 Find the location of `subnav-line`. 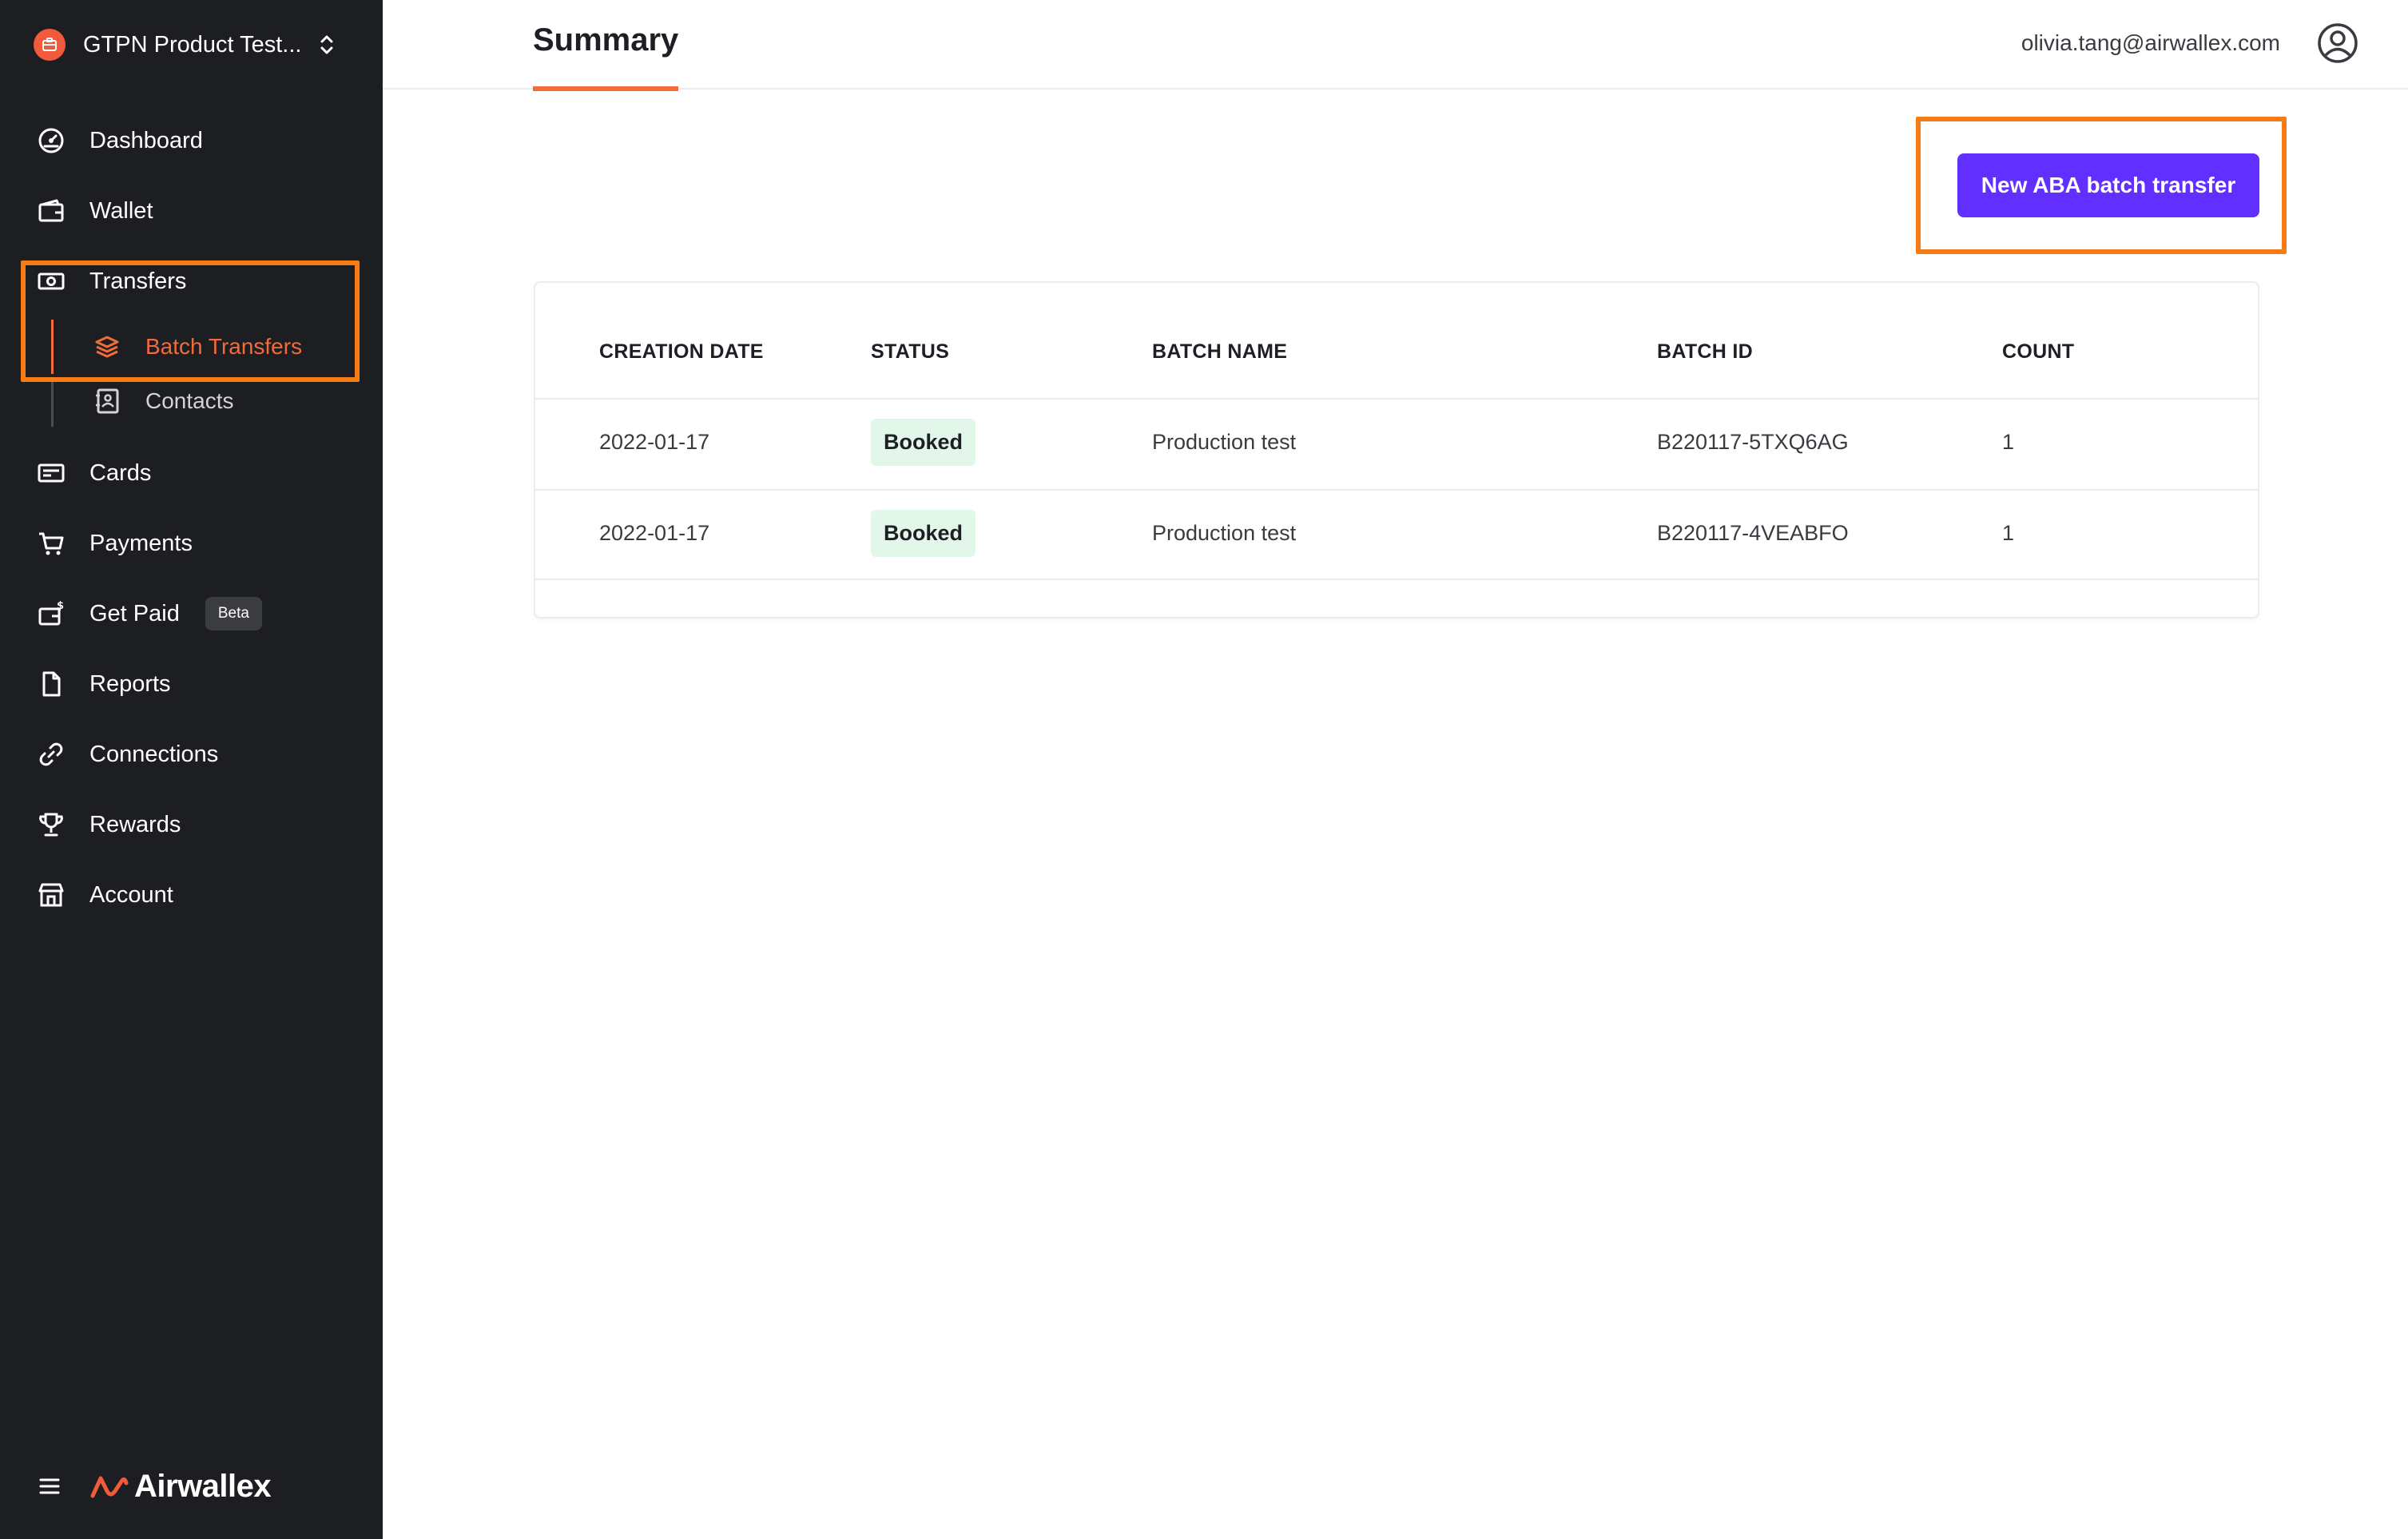

subnav-line is located at coordinates (53, 403).